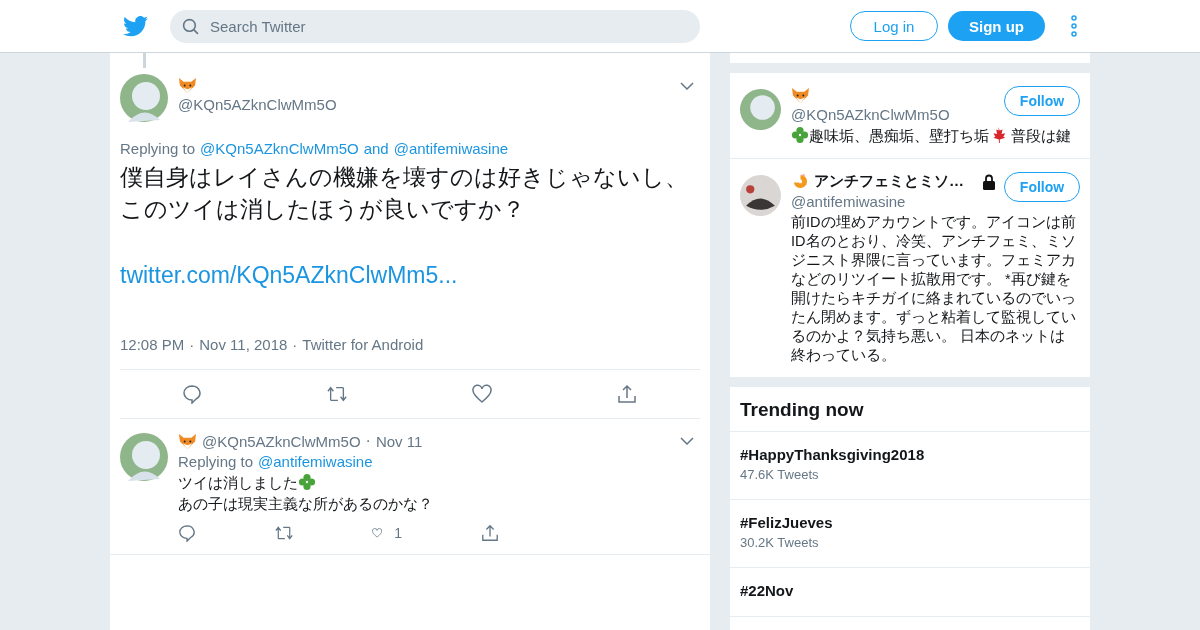 This screenshot has height=630, width=1200. Describe the element at coordinates (238, 482) in the screenshot. I see `tweet-text: ツイは消しました` at that location.